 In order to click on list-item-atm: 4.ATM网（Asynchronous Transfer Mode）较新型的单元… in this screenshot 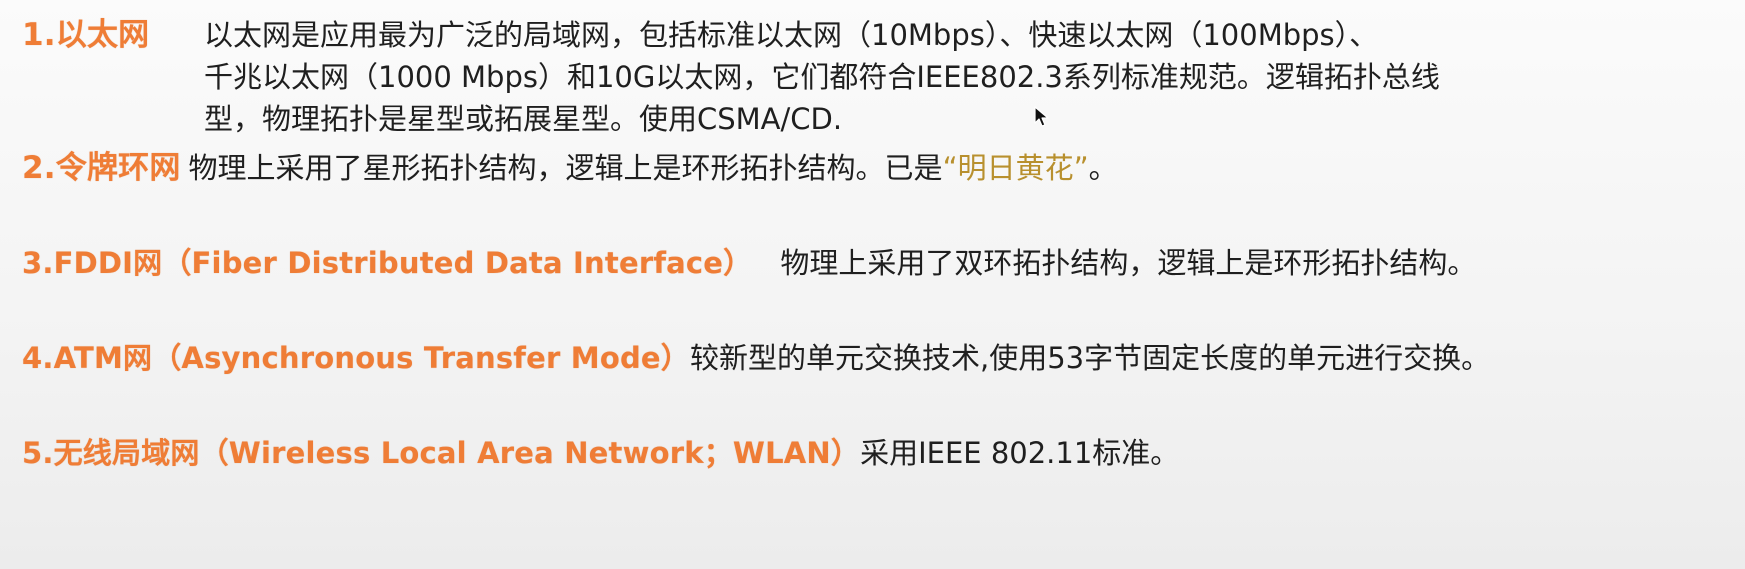, I will do `click(756, 358)`.